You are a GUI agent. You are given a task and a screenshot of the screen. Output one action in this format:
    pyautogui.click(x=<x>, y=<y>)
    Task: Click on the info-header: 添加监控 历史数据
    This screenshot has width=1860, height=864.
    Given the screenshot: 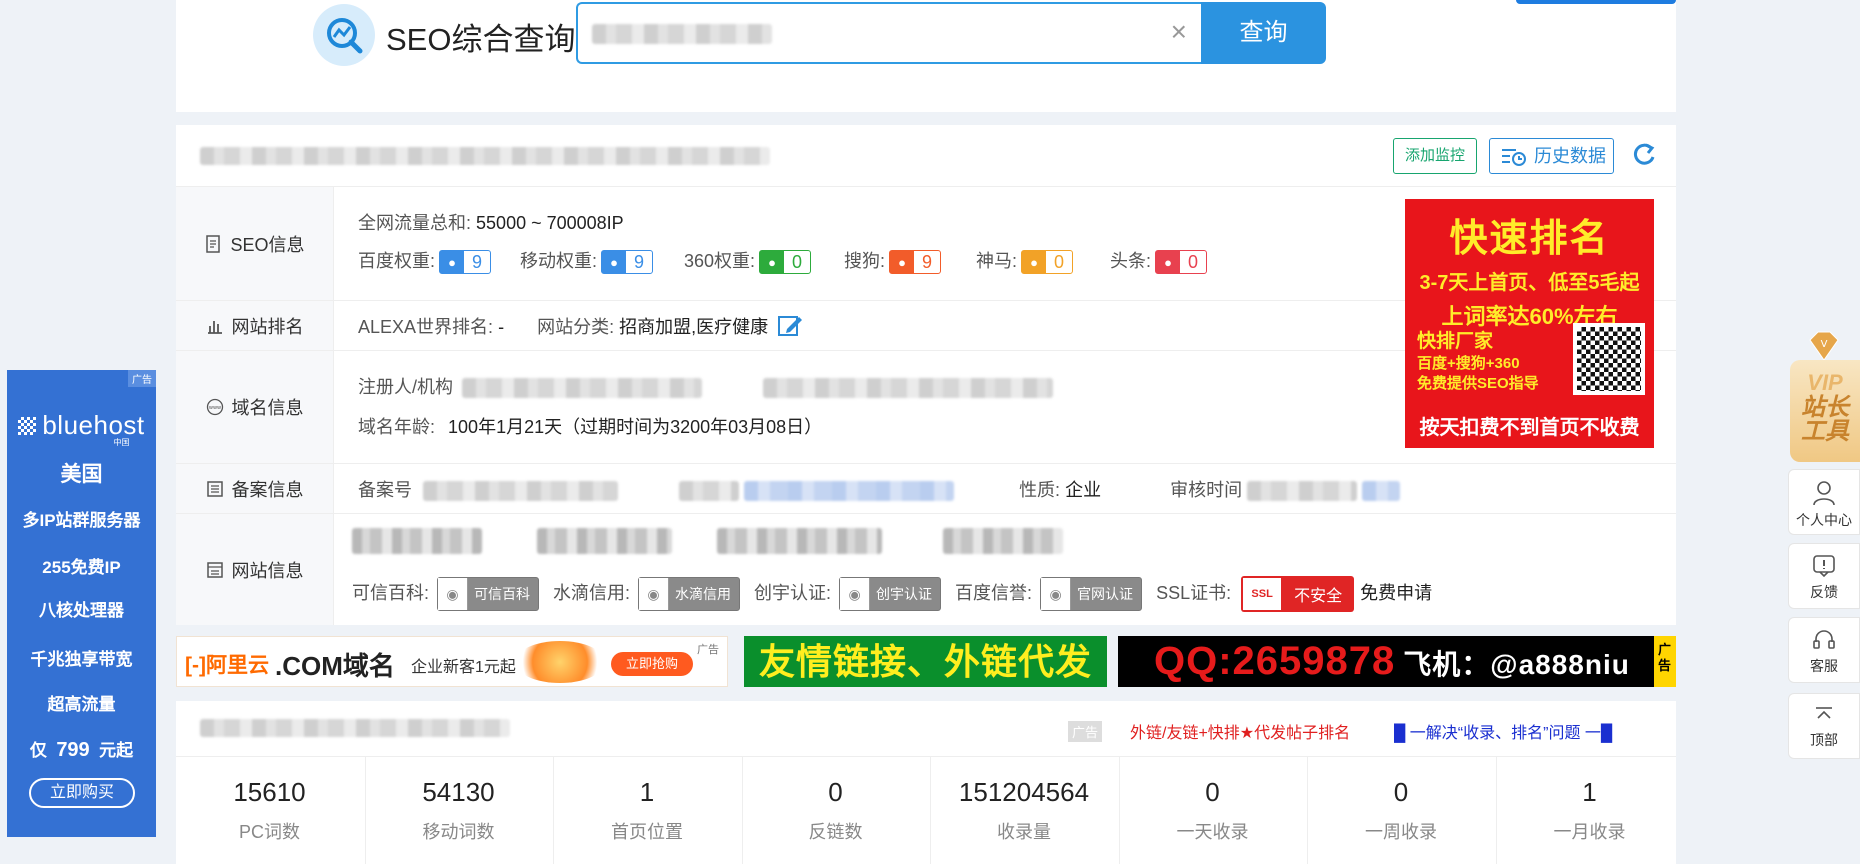 What is the action you would take?
    pyautogui.click(x=926, y=156)
    